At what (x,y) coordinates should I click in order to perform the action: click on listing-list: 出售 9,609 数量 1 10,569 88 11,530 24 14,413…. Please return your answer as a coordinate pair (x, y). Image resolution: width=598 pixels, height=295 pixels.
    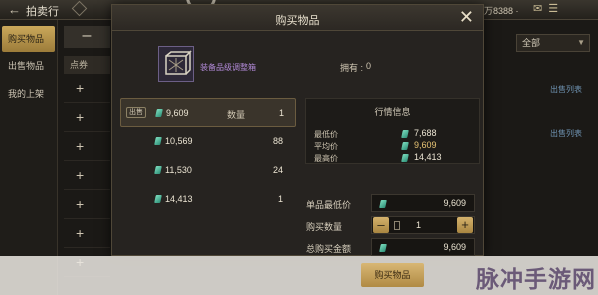
    Looking at the image, I should click on (208, 156).